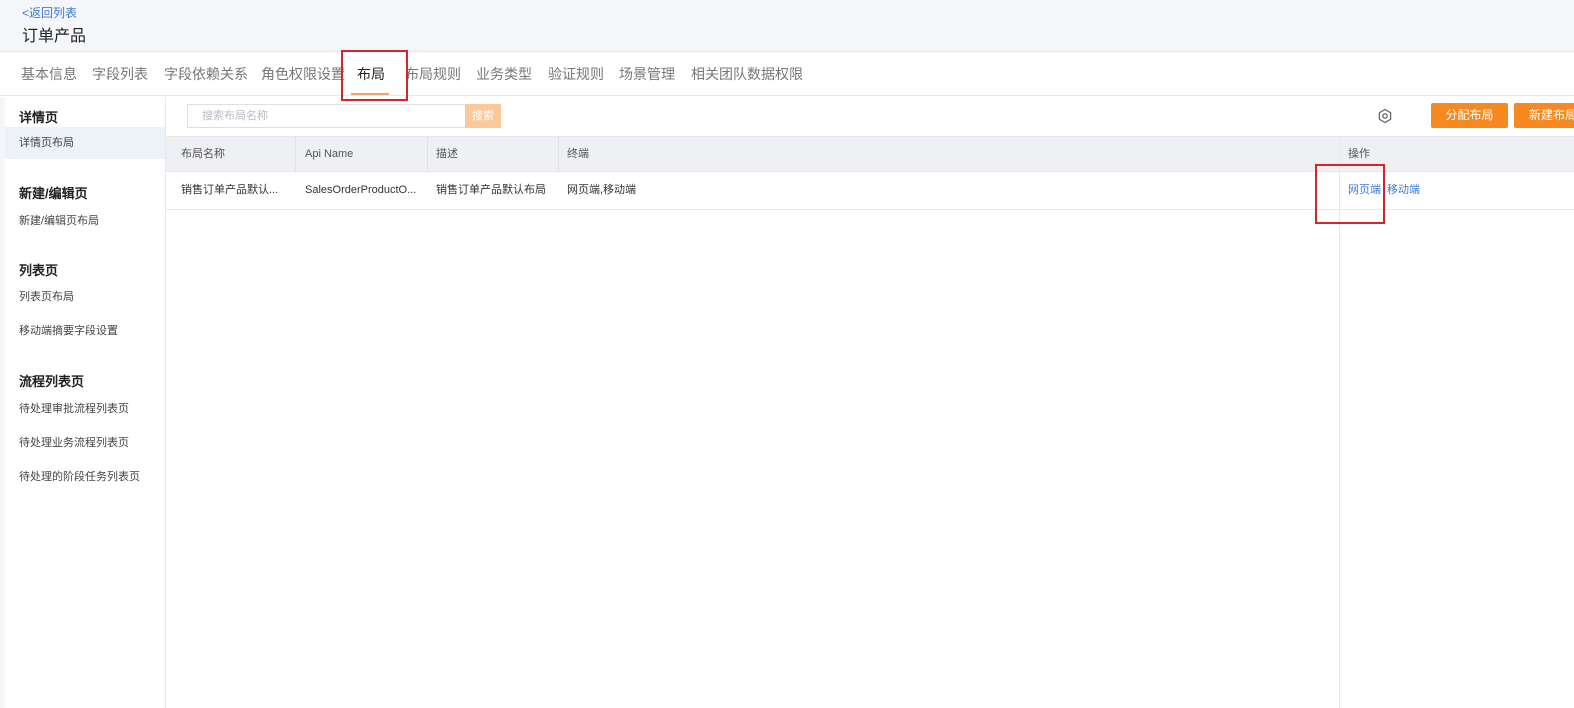 This screenshot has height=708, width=1574. Describe the element at coordinates (1469, 115) in the screenshot. I see `assign-layout-button: 分配布局` at that location.